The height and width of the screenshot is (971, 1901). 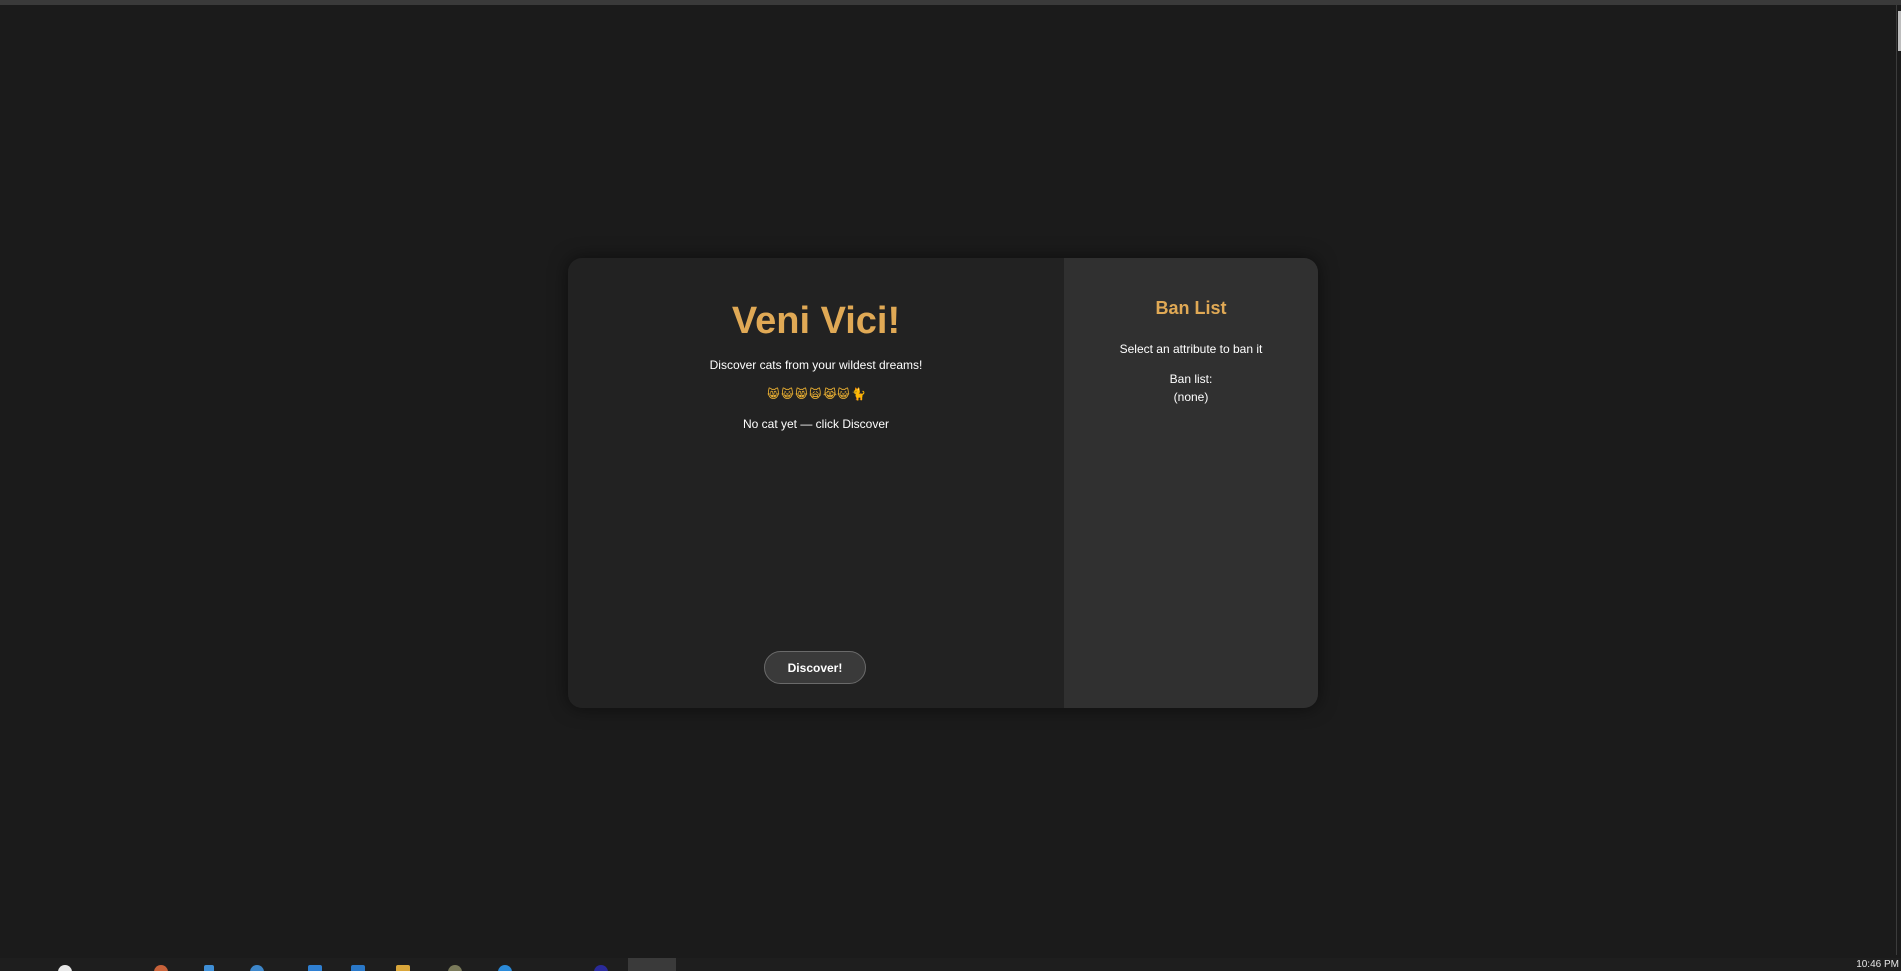 I want to click on terminal-icon, so click(x=601, y=968).